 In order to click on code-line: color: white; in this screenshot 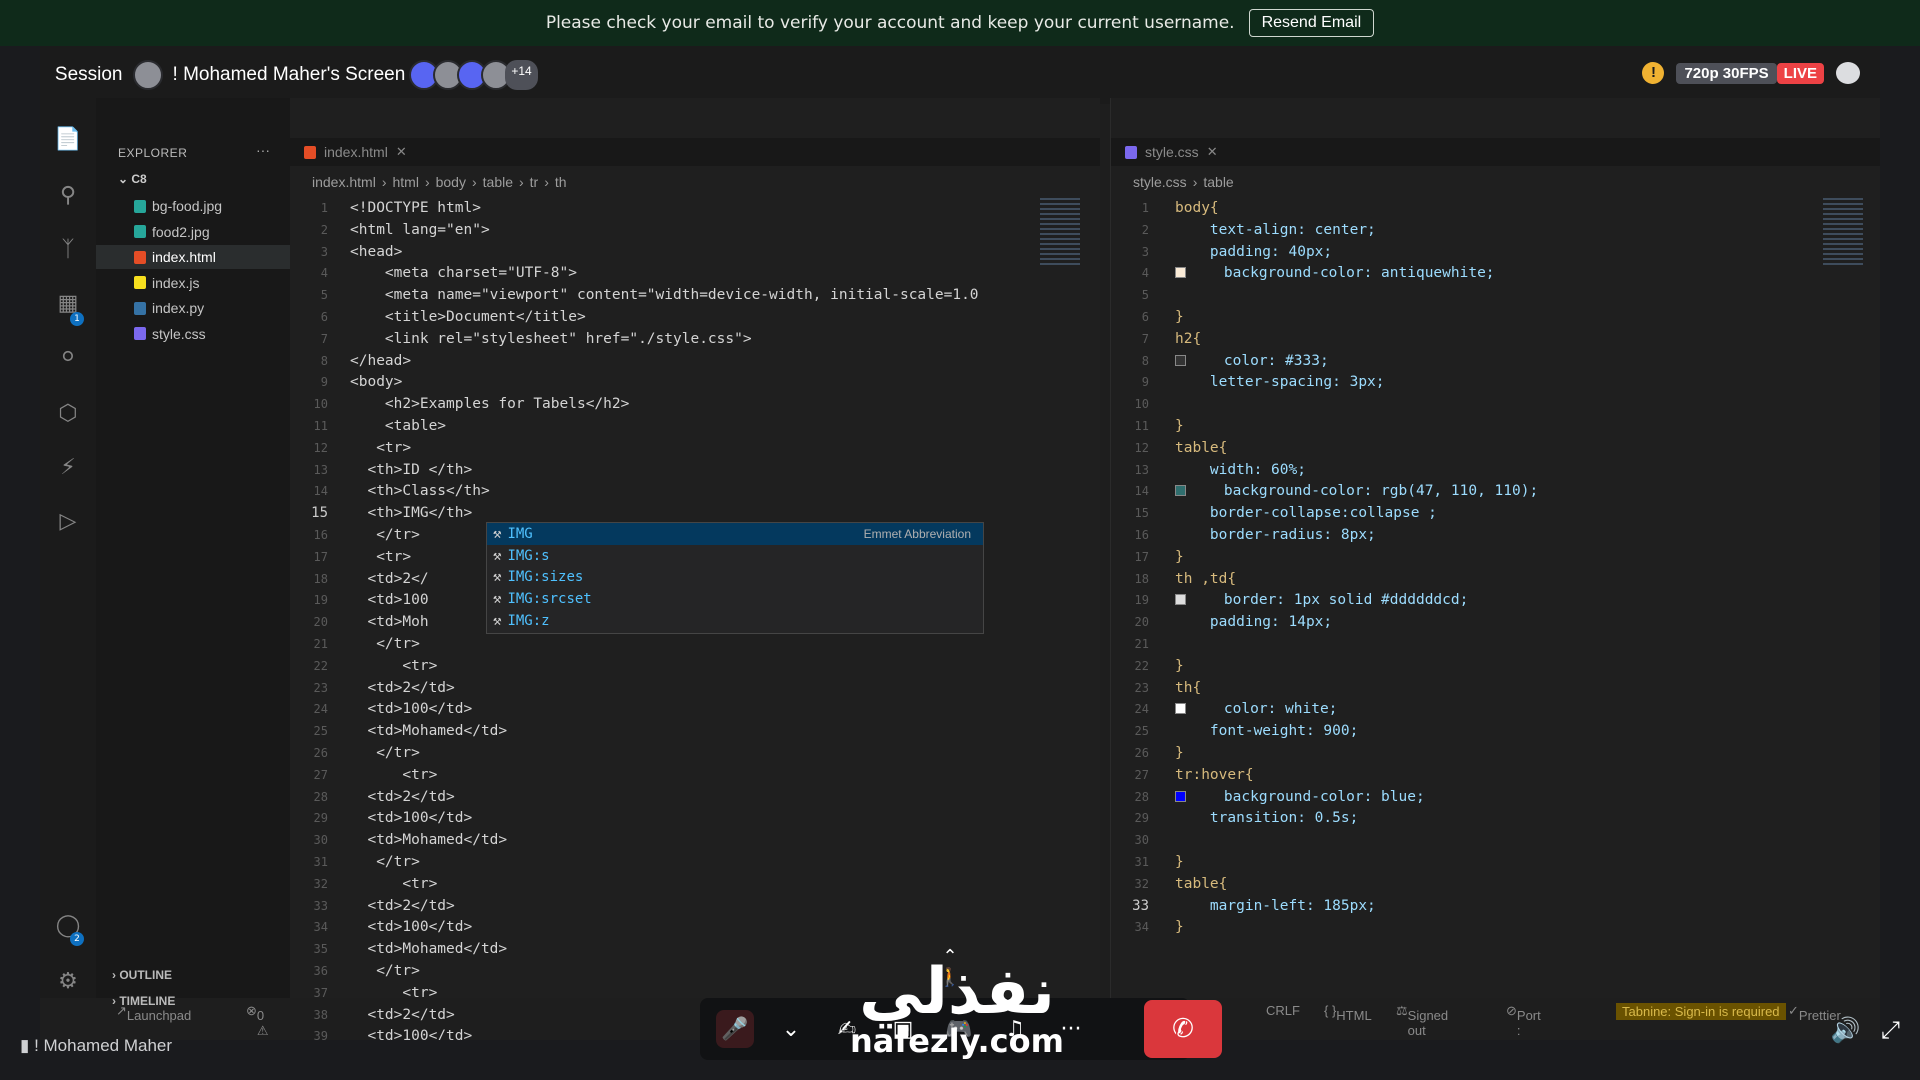, I will do `click(1256, 710)`.